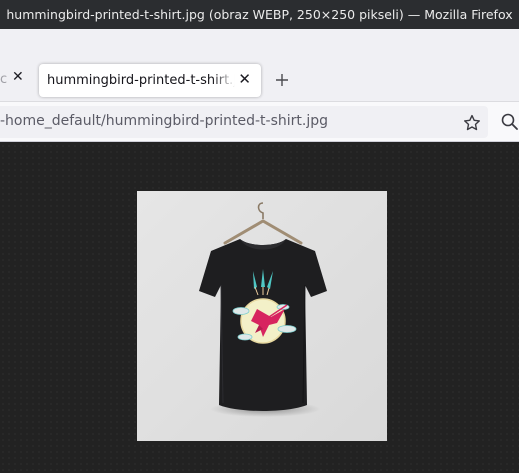 Image resolution: width=519 pixels, height=473 pixels. What do you see at coordinates (509, 122) in the screenshot?
I see `search-icon` at bounding box center [509, 122].